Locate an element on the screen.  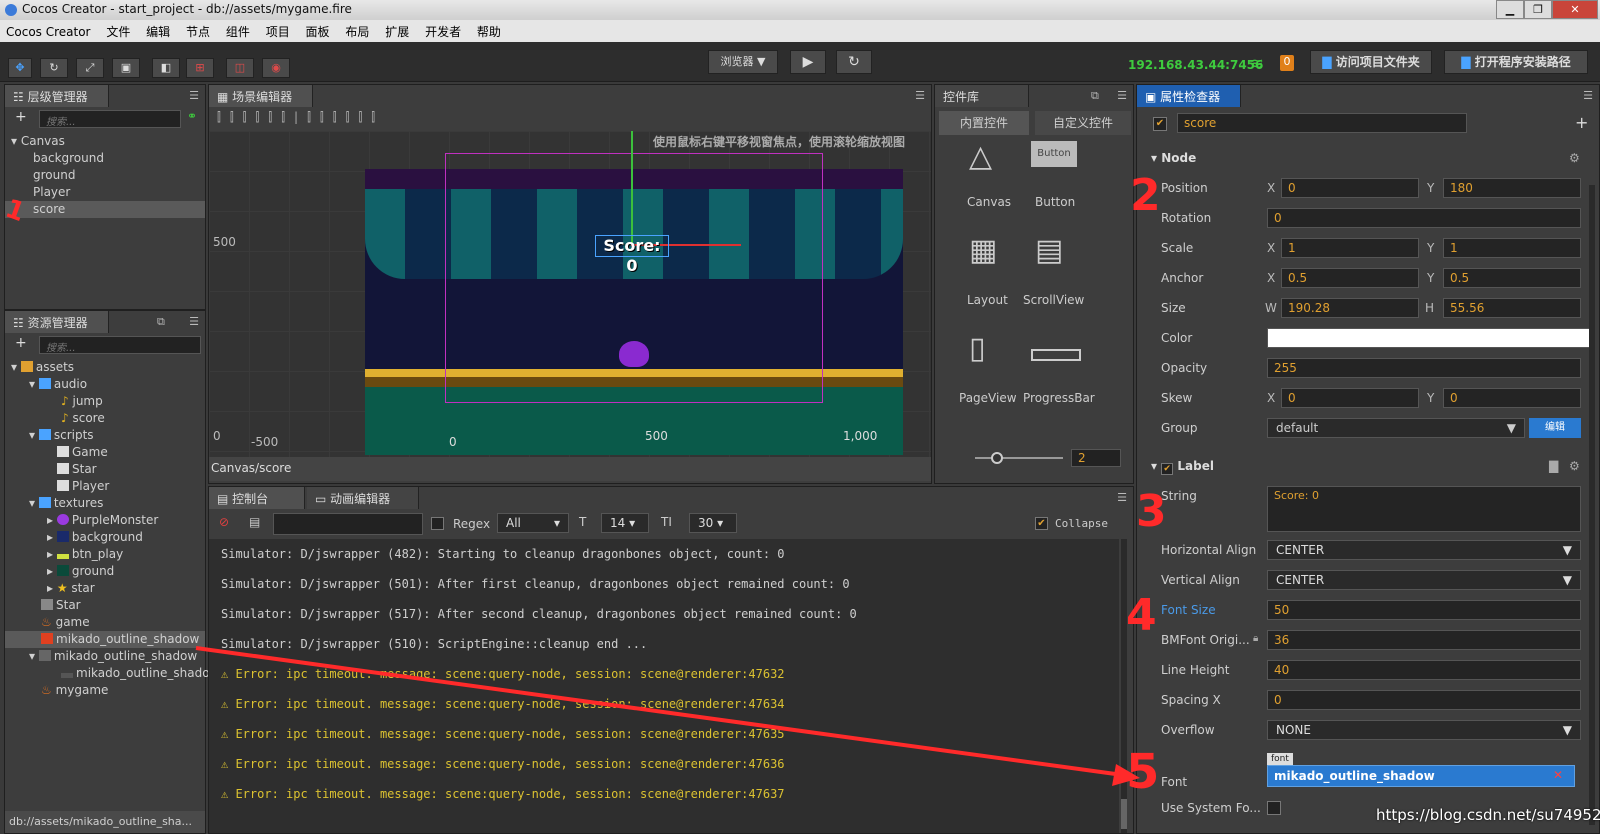
inspector-scrollbar is located at coordinates (1592, 505).